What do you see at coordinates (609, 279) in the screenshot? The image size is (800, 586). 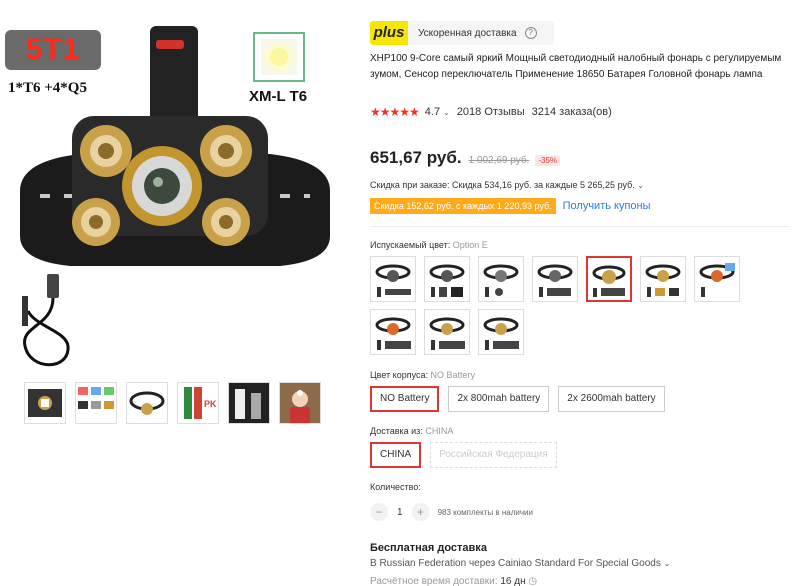 I see `color-swatch-selected` at bounding box center [609, 279].